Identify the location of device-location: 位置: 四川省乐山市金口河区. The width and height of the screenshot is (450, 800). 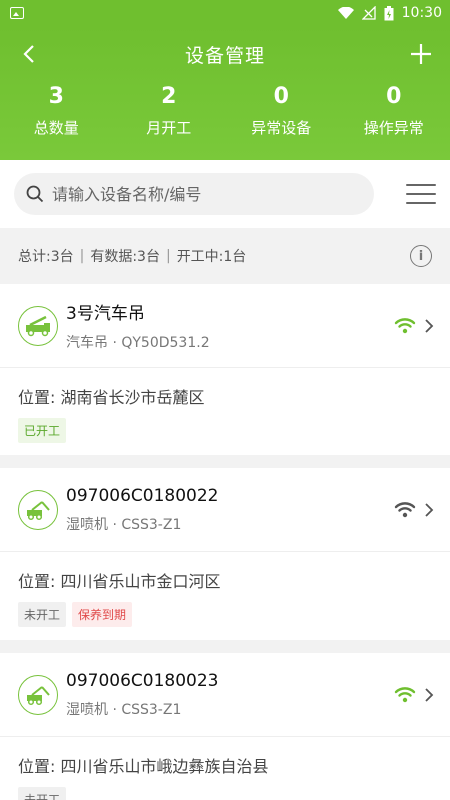
(119, 581).